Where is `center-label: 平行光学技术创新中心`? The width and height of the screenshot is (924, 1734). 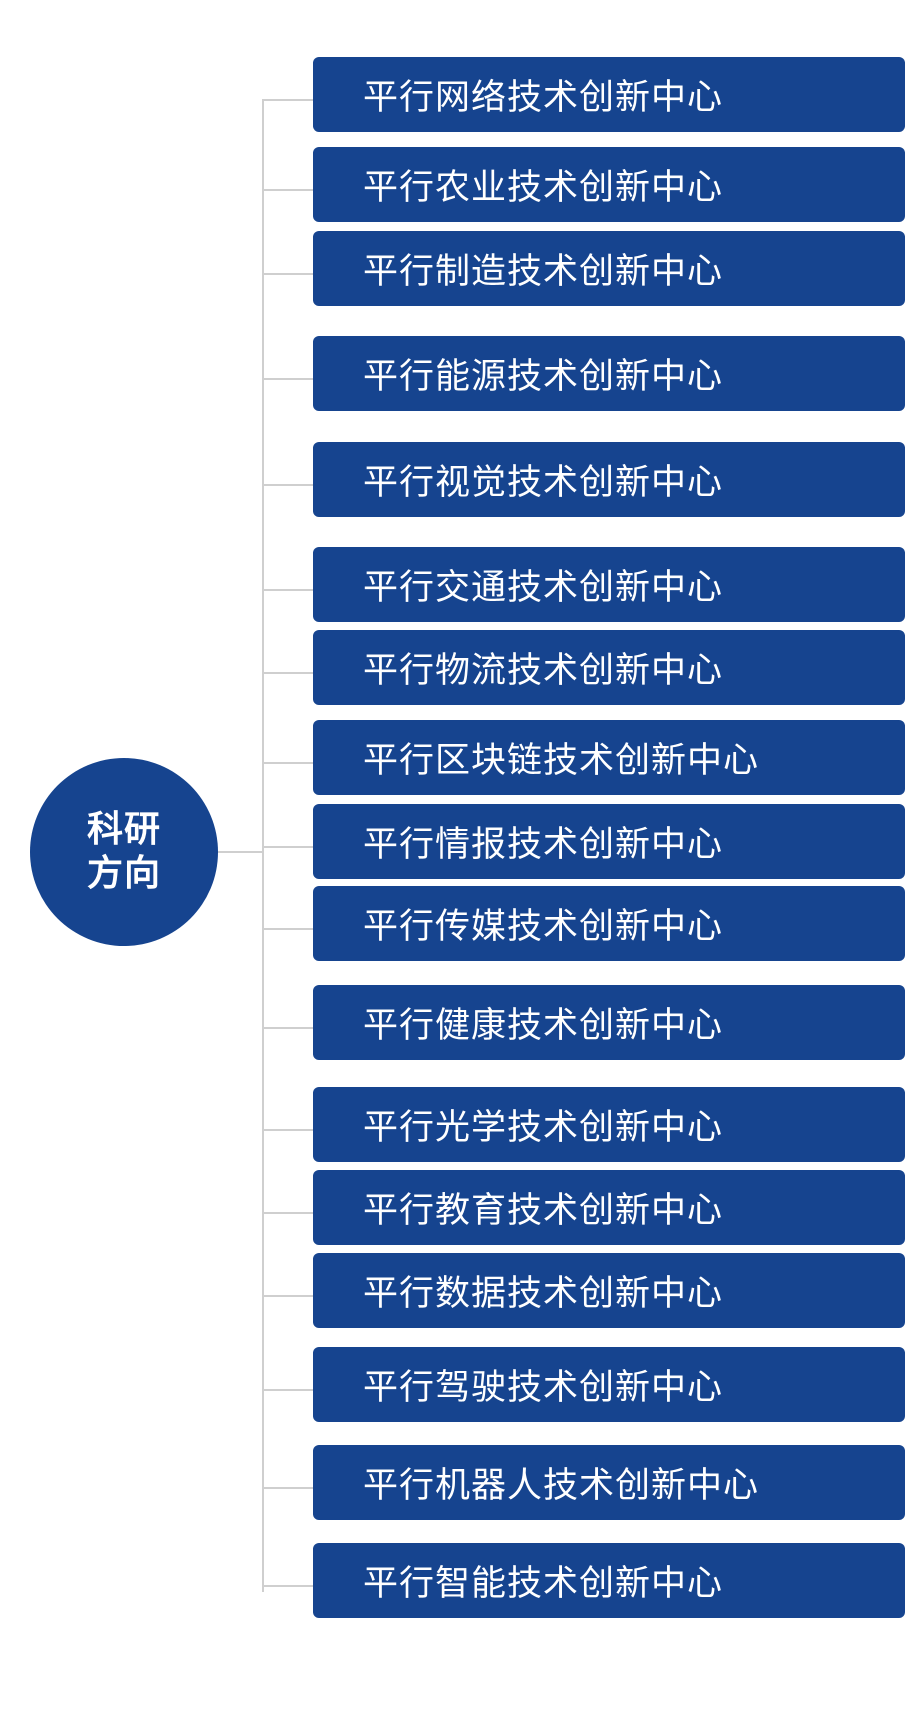
center-label: 平行光学技术创新中心 is located at coordinates (543, 1128).